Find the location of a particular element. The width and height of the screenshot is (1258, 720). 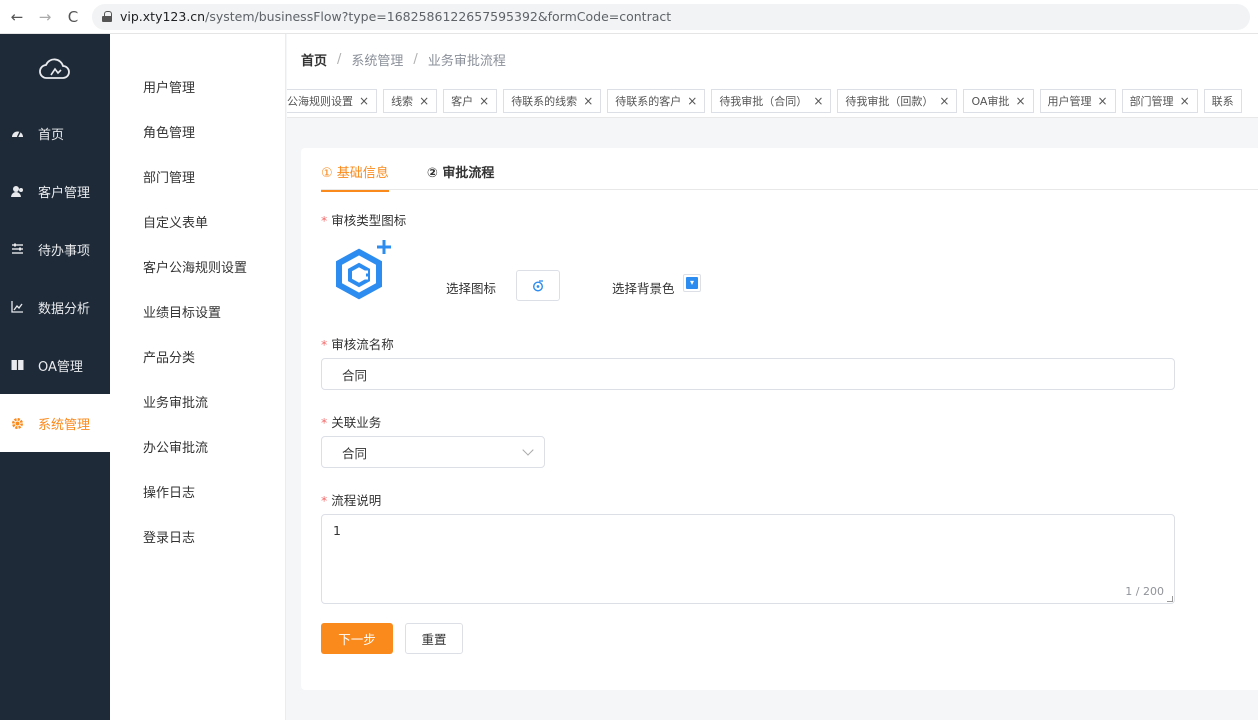

pick-icon-button is located at coordinates (538, 285).